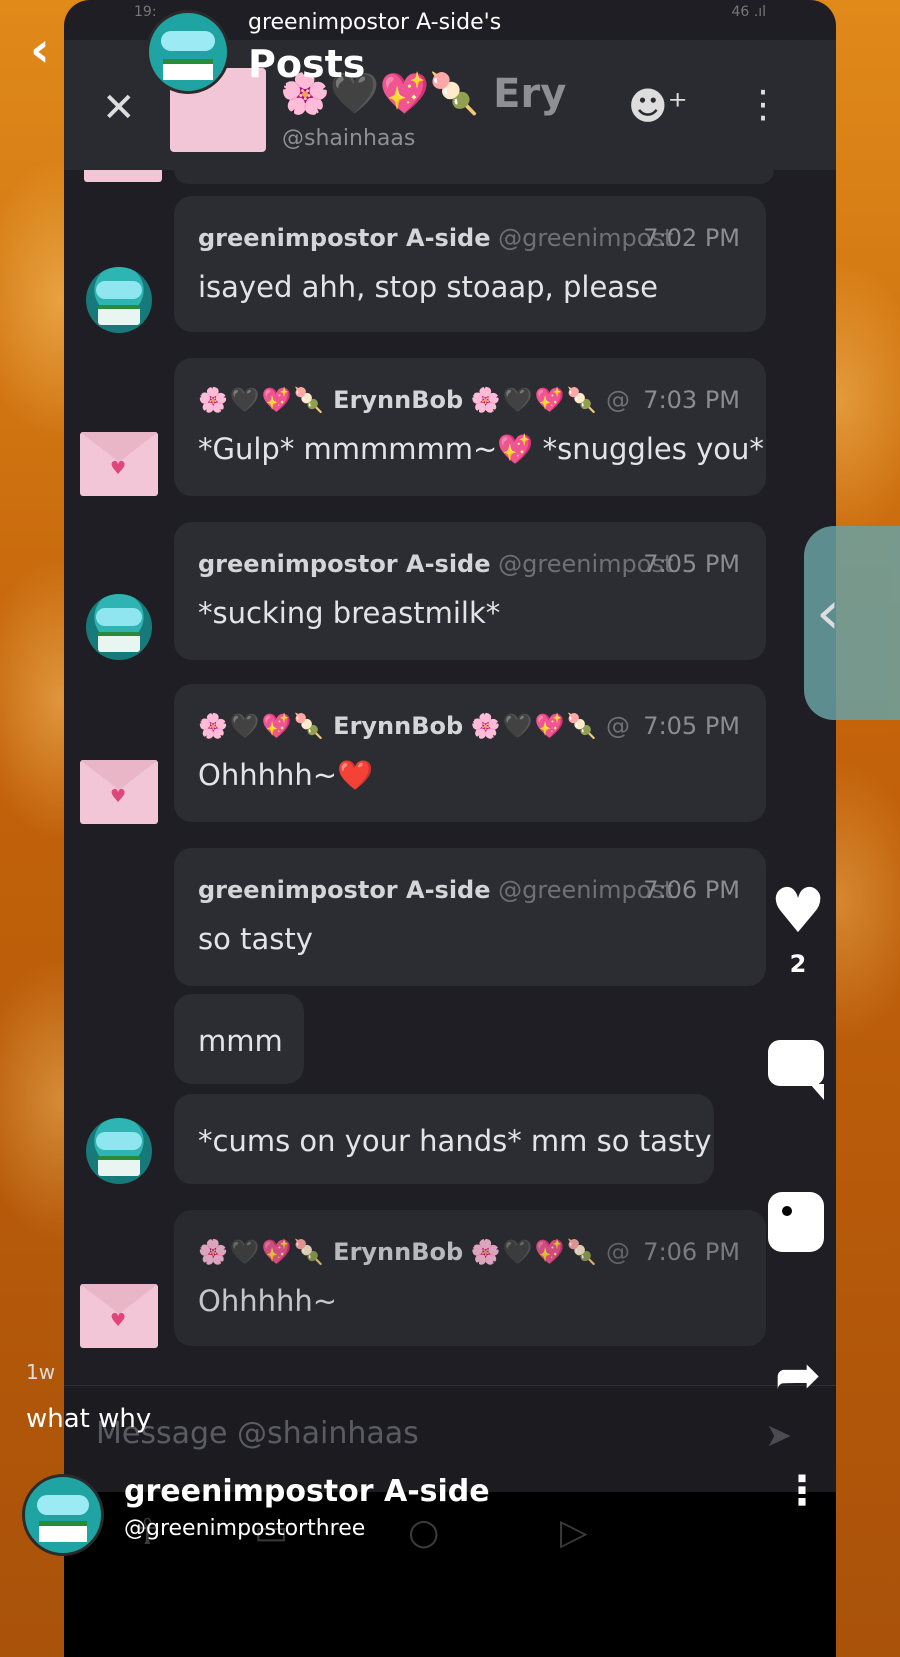 The width and height of the screenshot is (900, 1657). Describe the element at coordinates (41, 1372) in the screenshot. I see `post-age: 1w` at that location.